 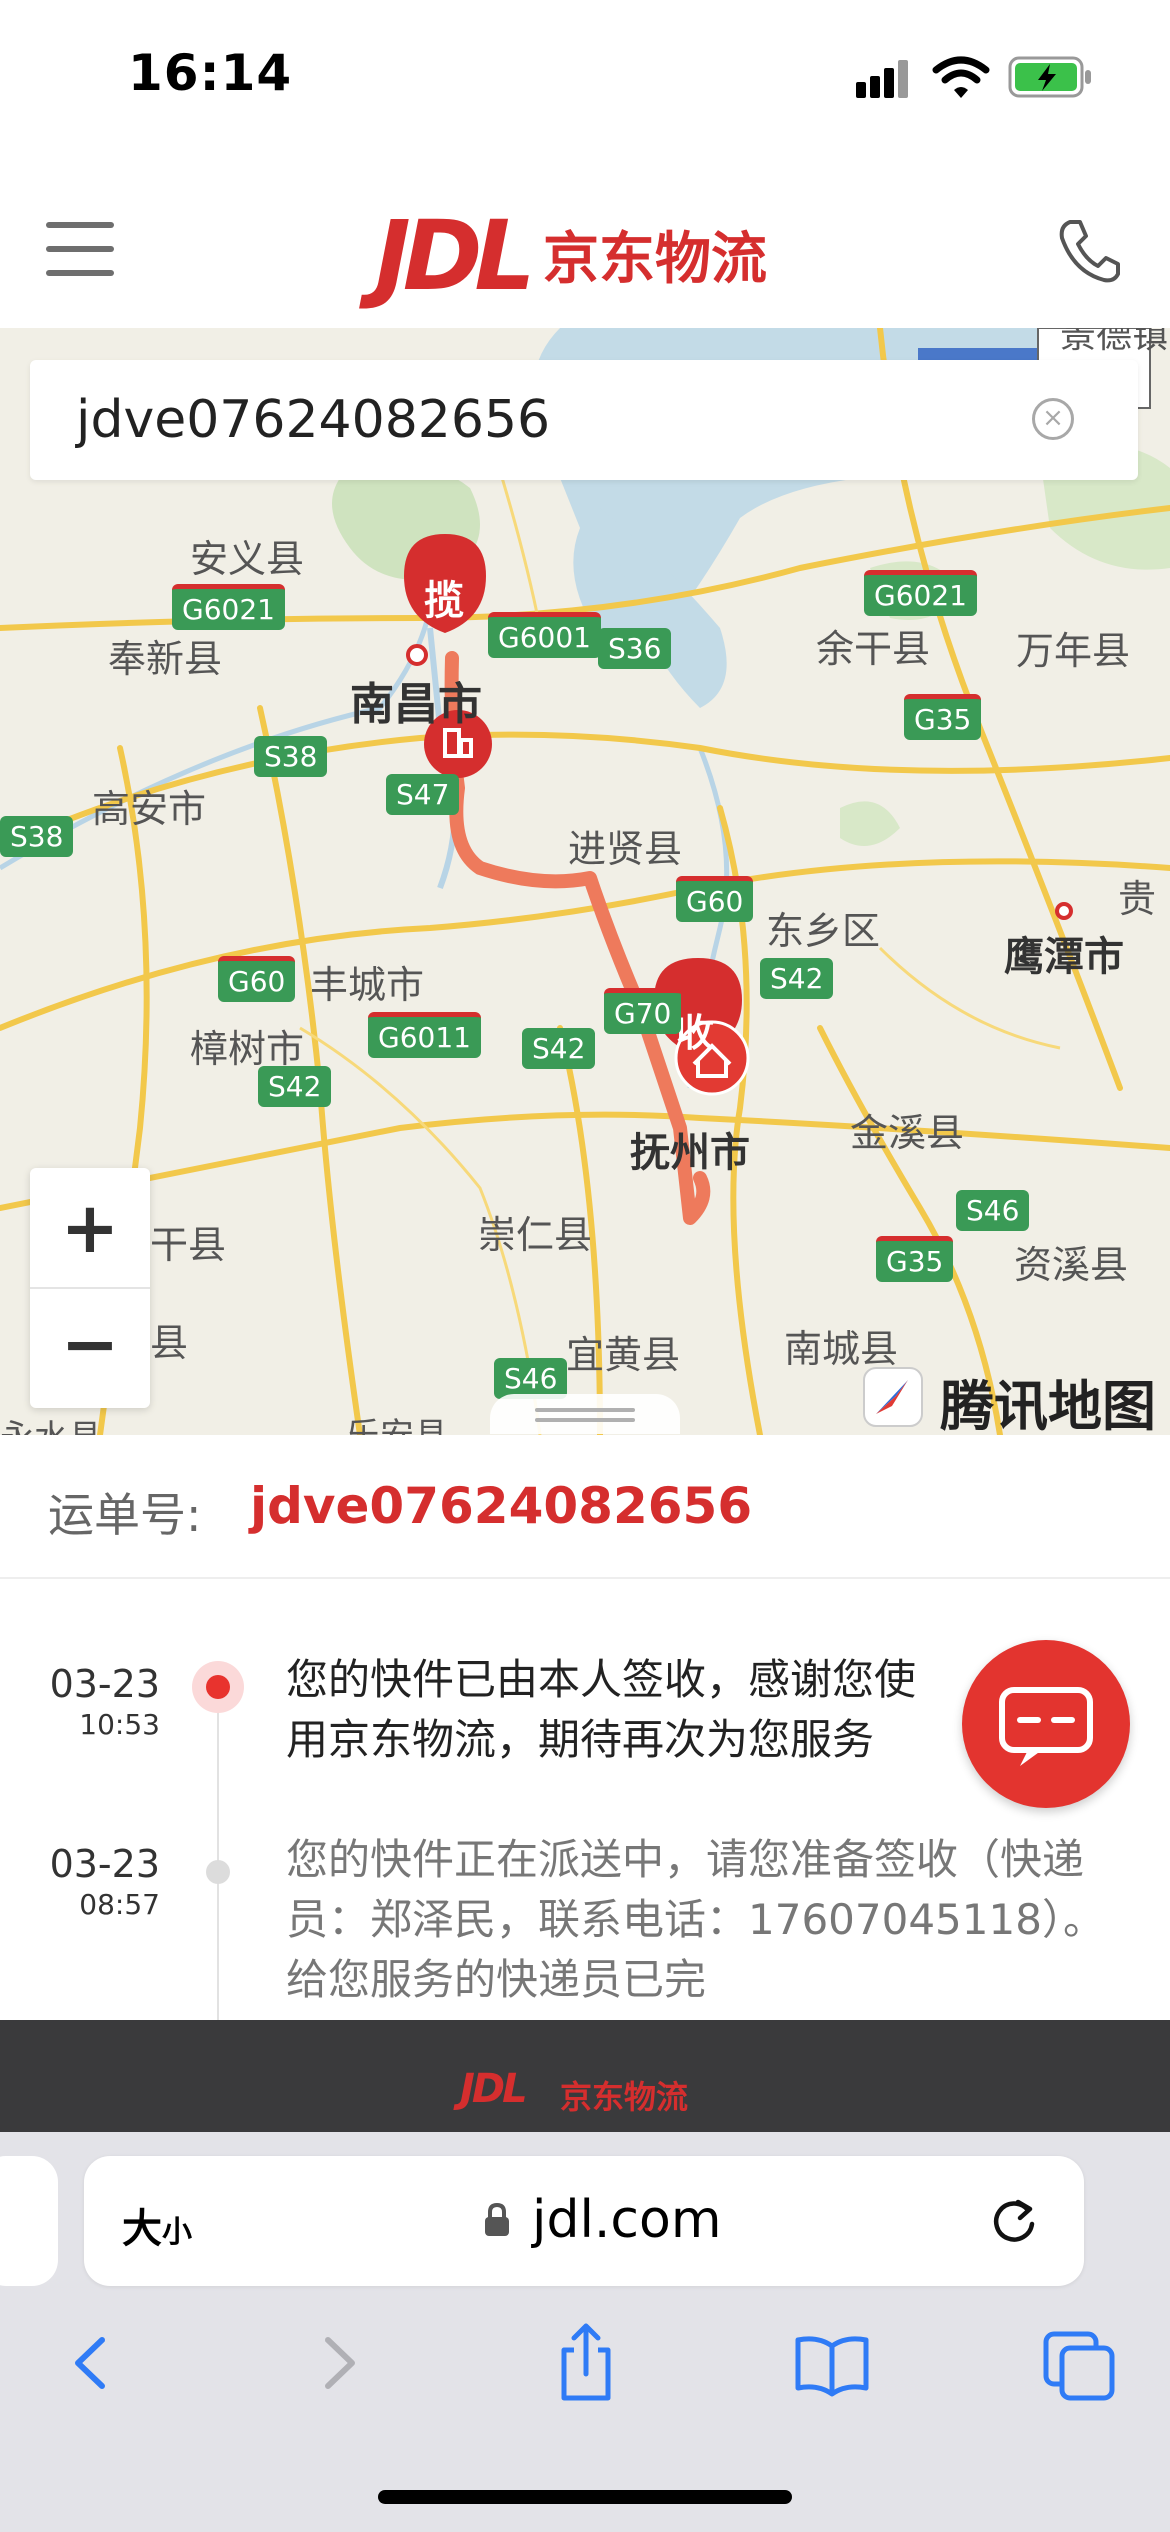 What do you see at coordinates (907, 1133) in the screenshot?
I see `place-label: 金溪县` at bounding box center [907, 1133].